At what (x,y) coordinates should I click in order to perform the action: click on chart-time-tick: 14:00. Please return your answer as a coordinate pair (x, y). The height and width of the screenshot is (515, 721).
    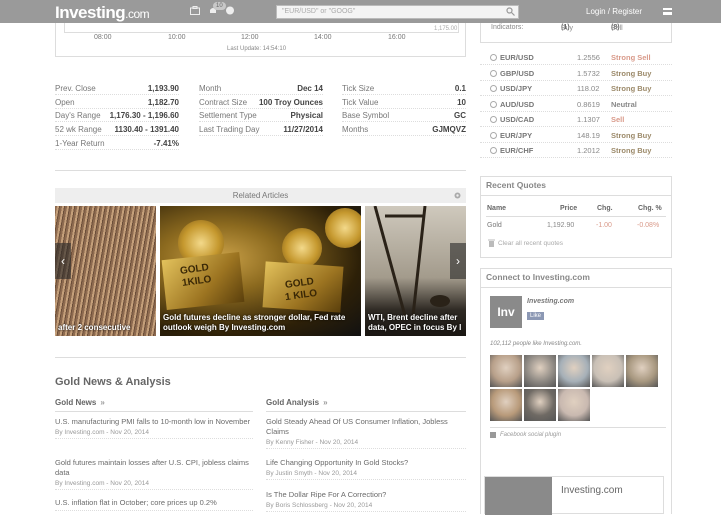
    Looking at the image, I should click on (323, 37).